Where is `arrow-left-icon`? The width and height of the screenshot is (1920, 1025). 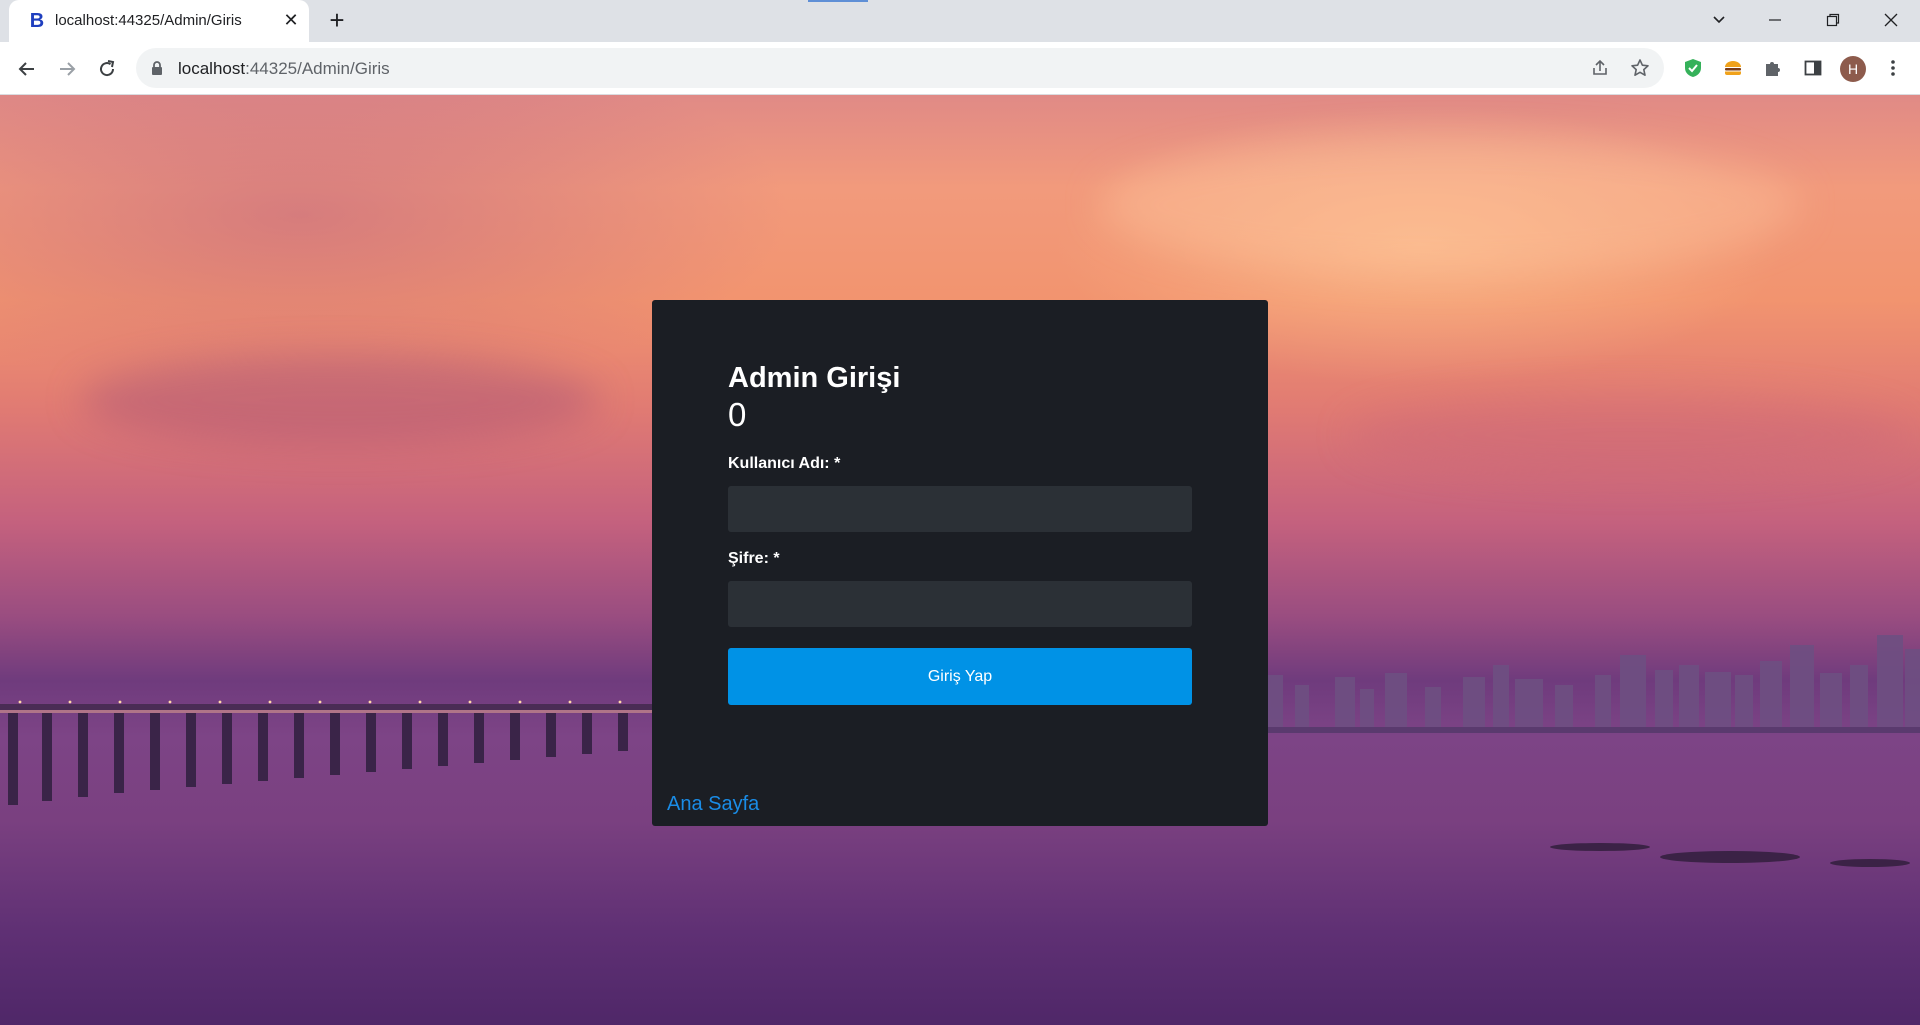 arrow-left-icon is located at coordinates (26, 69).